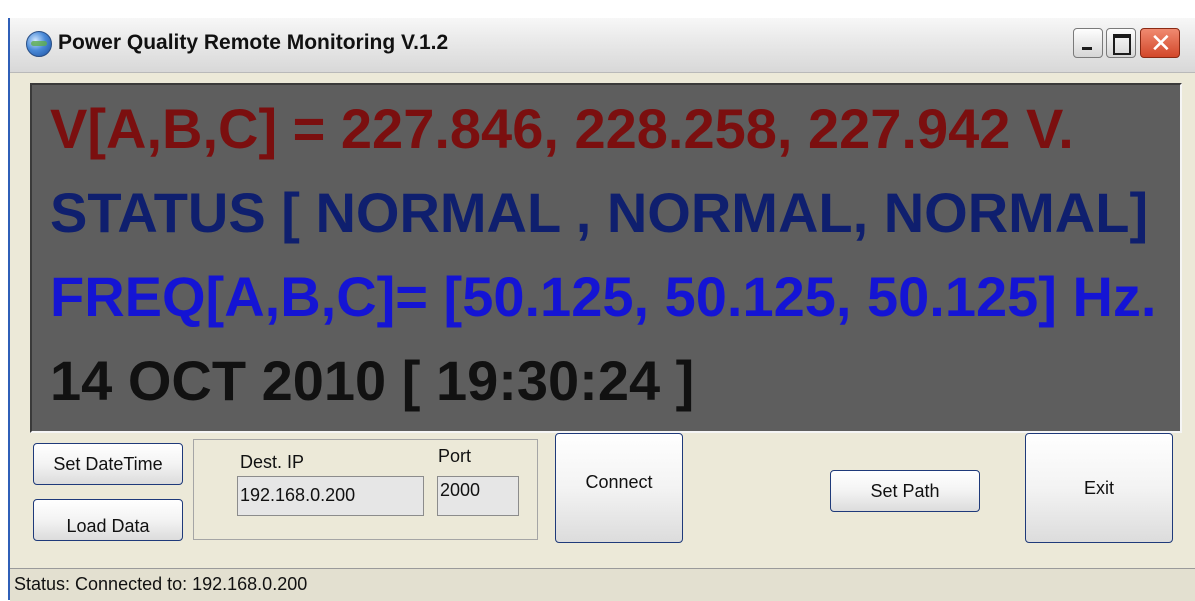 The width and height of the screenshot is (1195, 601). Describe the element at coordinates (599, 212) in the screenshot. I see `status-readout: STATUS [ NORMAL , NORMAL, NORMAL]` at that location.